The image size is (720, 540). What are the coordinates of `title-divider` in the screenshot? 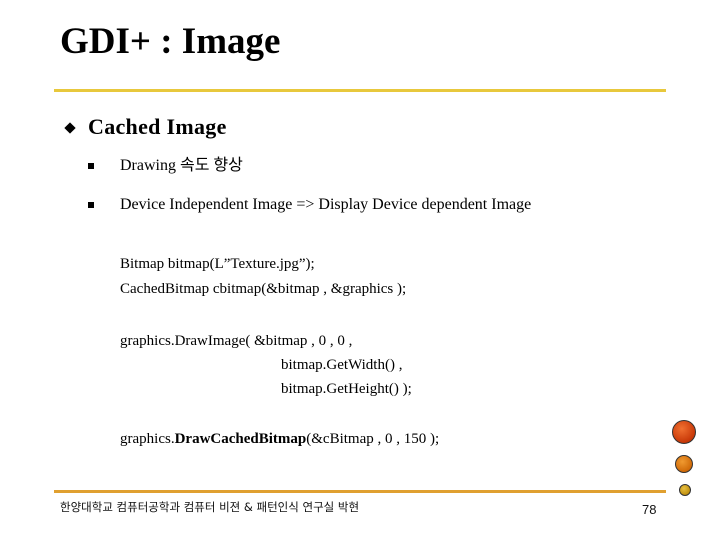 It's located at (360, 90).